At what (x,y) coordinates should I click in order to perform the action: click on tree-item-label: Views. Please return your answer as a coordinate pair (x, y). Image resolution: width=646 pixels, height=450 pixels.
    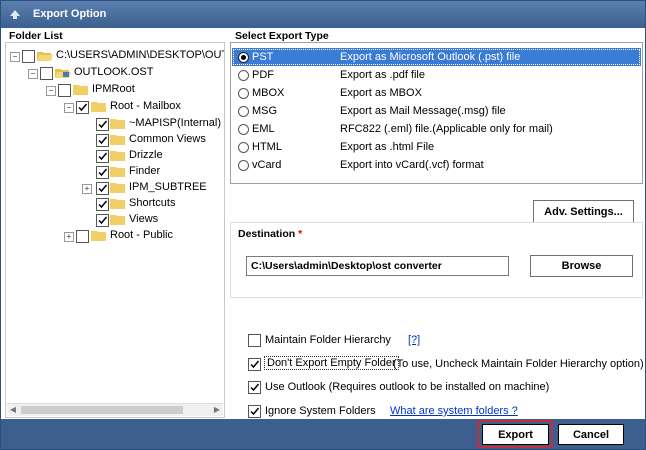
    Looking at the image, I should click on (144, 219).